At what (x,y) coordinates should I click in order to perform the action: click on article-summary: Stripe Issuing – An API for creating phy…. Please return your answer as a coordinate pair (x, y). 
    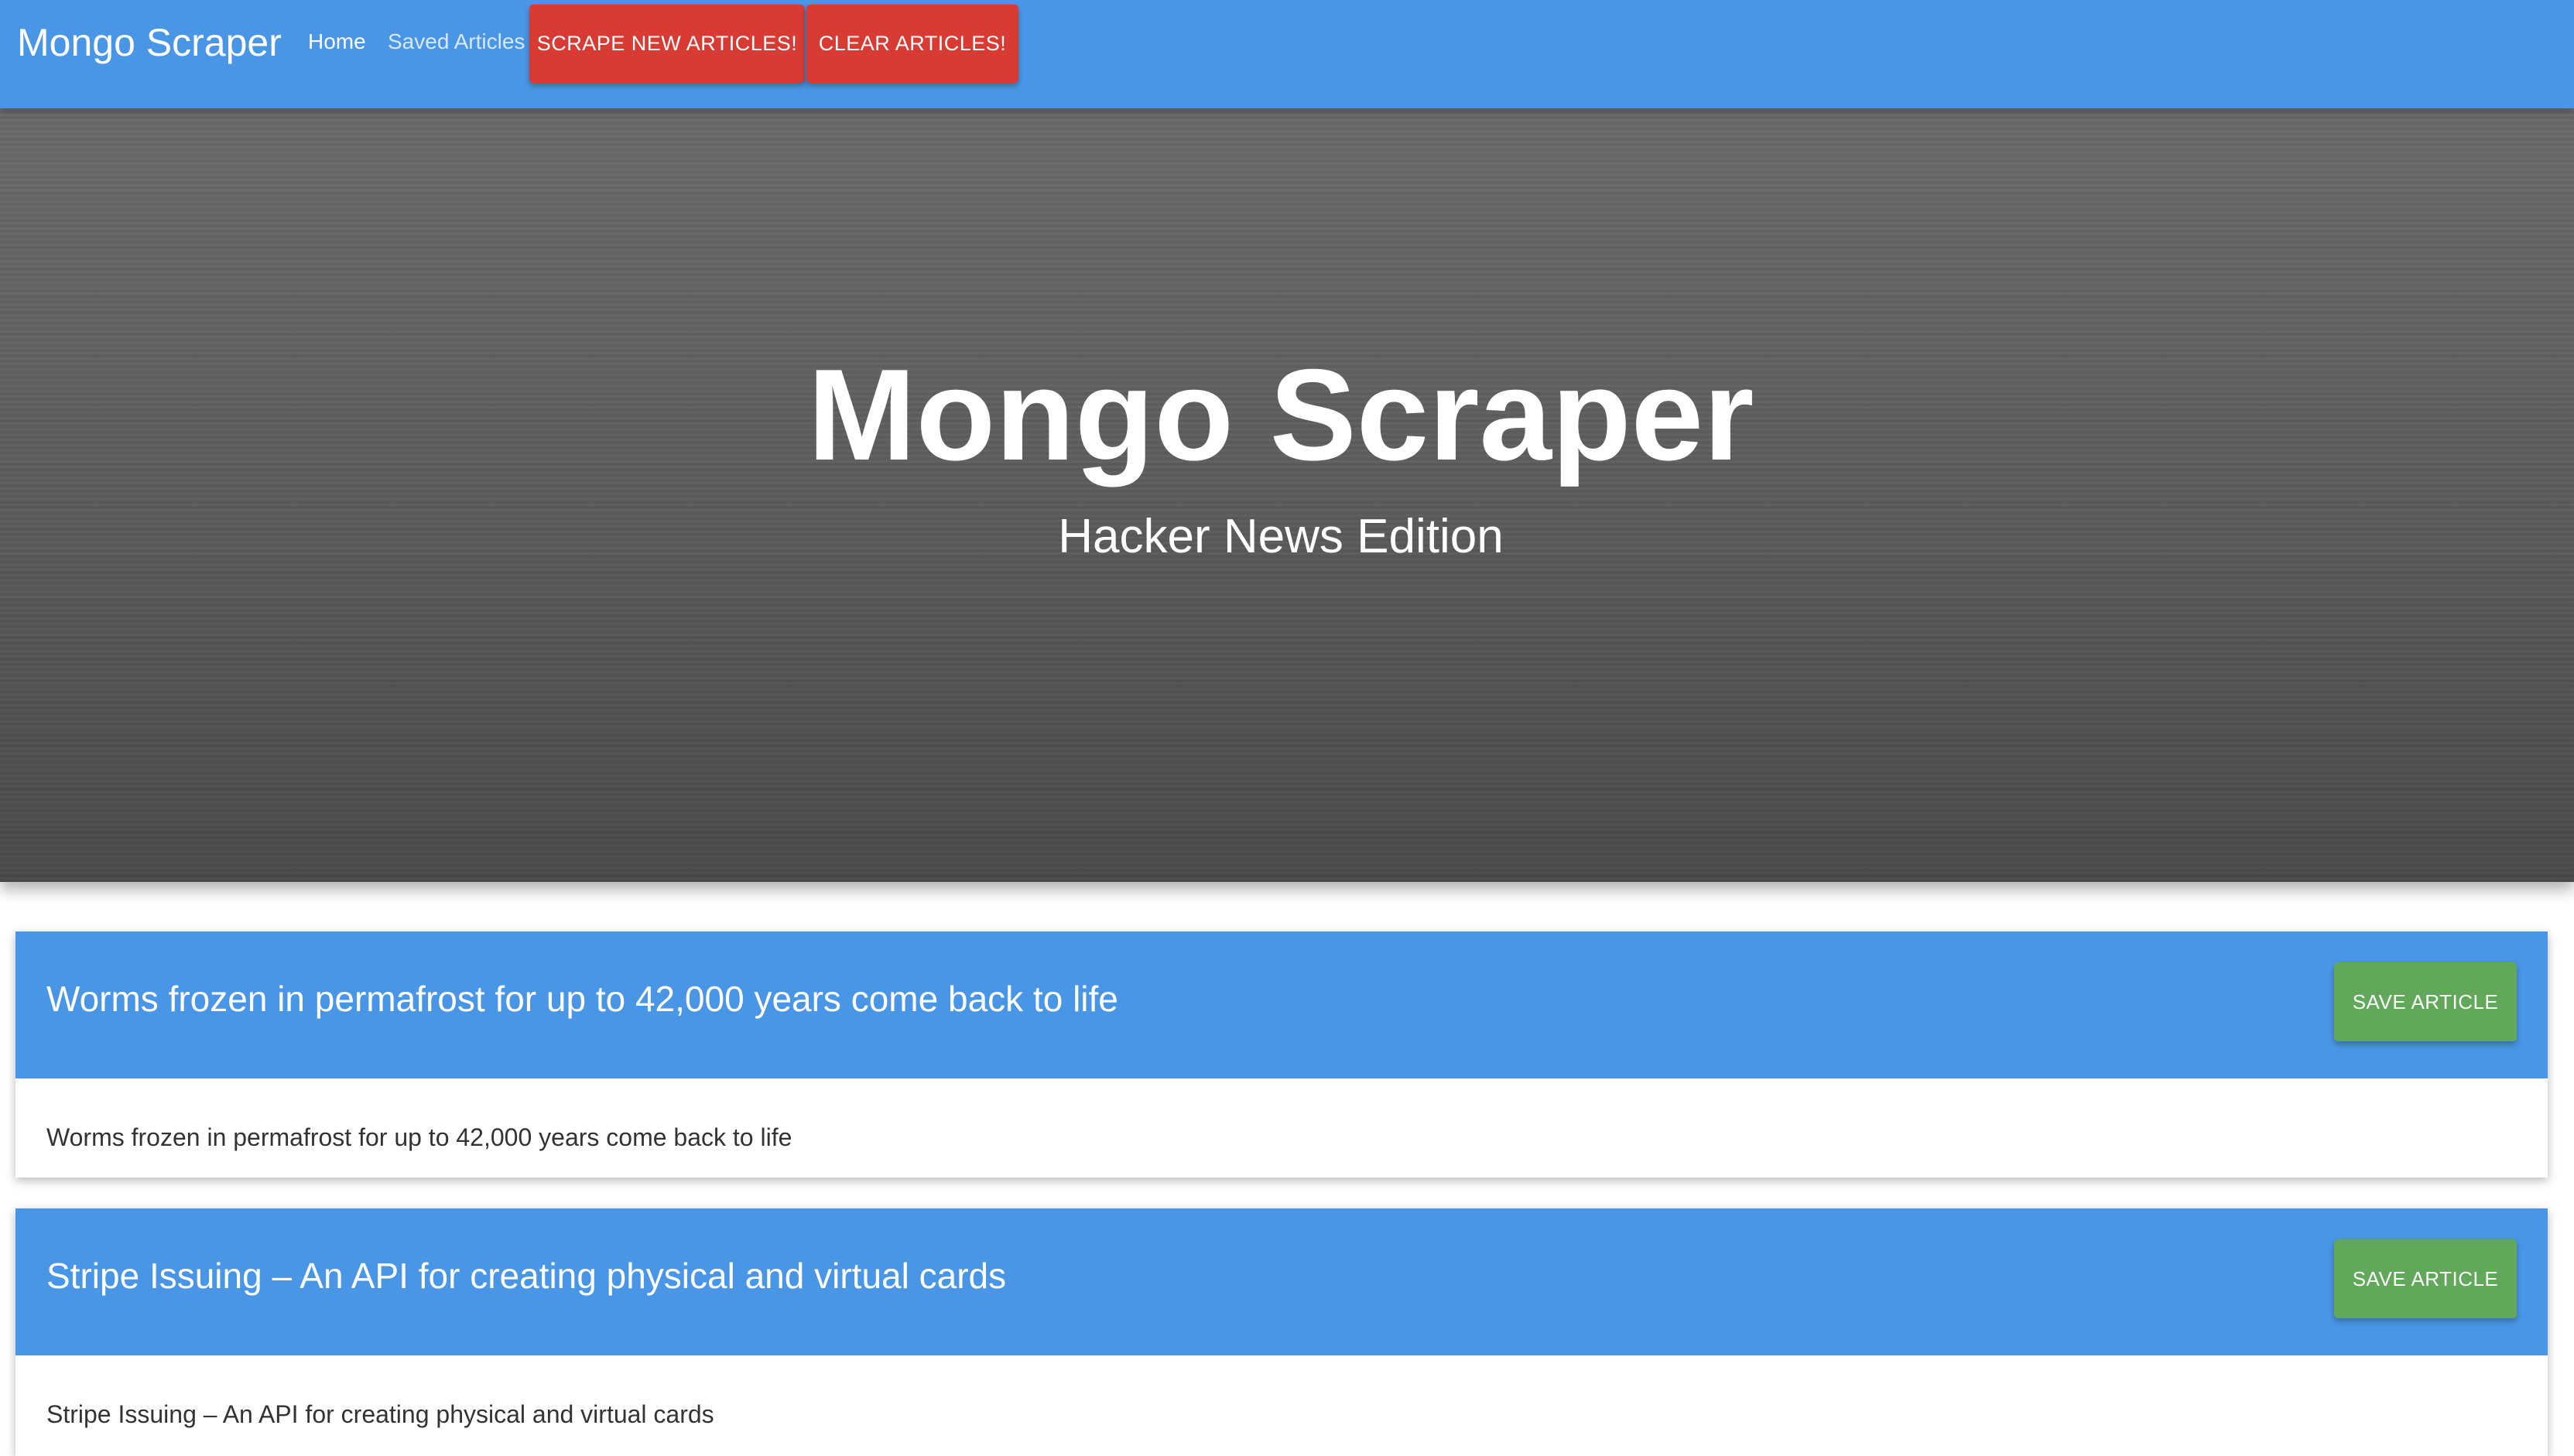
    Looking at the image, I should click on (380, 1414).